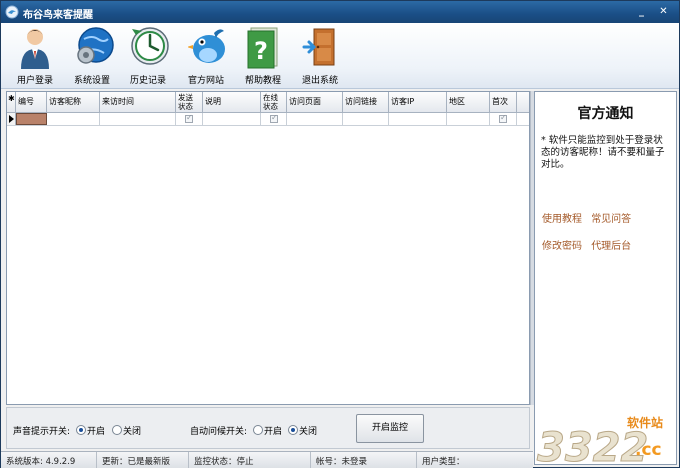 This screenshot has height=468, width=680. Describe the element at coordinates (468, 119) in the screenshot. I see `cell-region` at that location.